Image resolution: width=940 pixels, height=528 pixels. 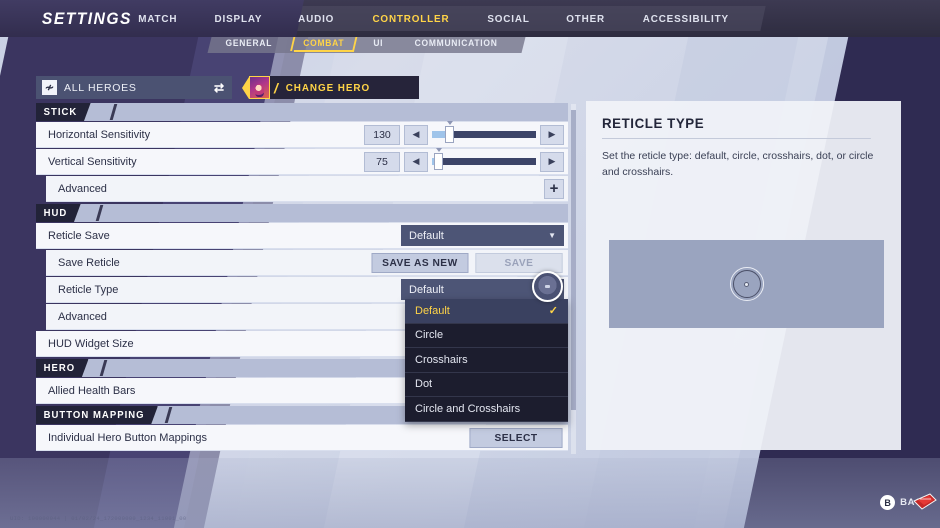 I want to click on tab-display: DISPLAY, so click(x=238, y=19).